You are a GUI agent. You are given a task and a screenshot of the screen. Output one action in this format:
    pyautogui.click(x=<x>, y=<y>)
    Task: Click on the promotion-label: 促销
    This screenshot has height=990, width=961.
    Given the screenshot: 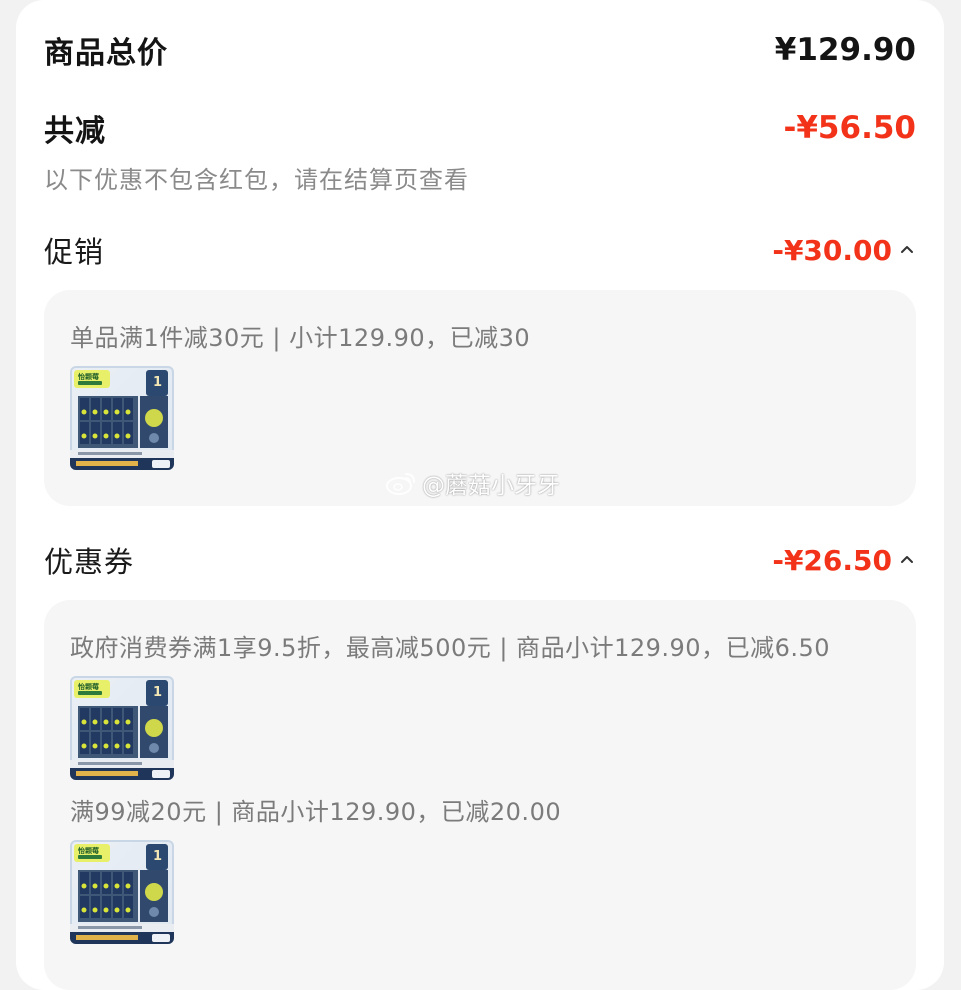 What is the action you would take?
    pyautogui.click(x=74, y=252)
    